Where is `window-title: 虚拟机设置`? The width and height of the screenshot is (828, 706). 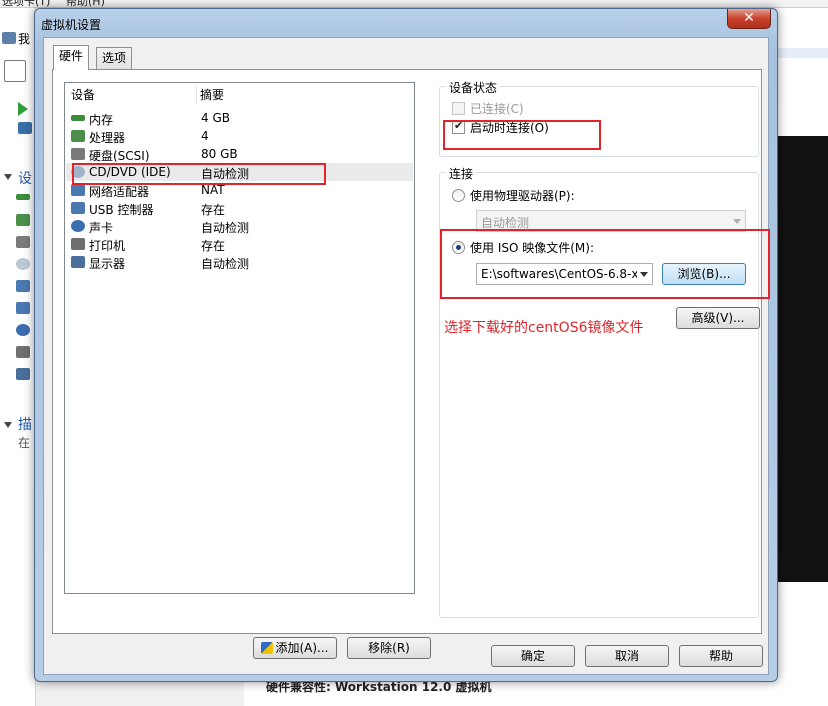 window-title: 虚拟机设置 is located at coordinates (71, 25).